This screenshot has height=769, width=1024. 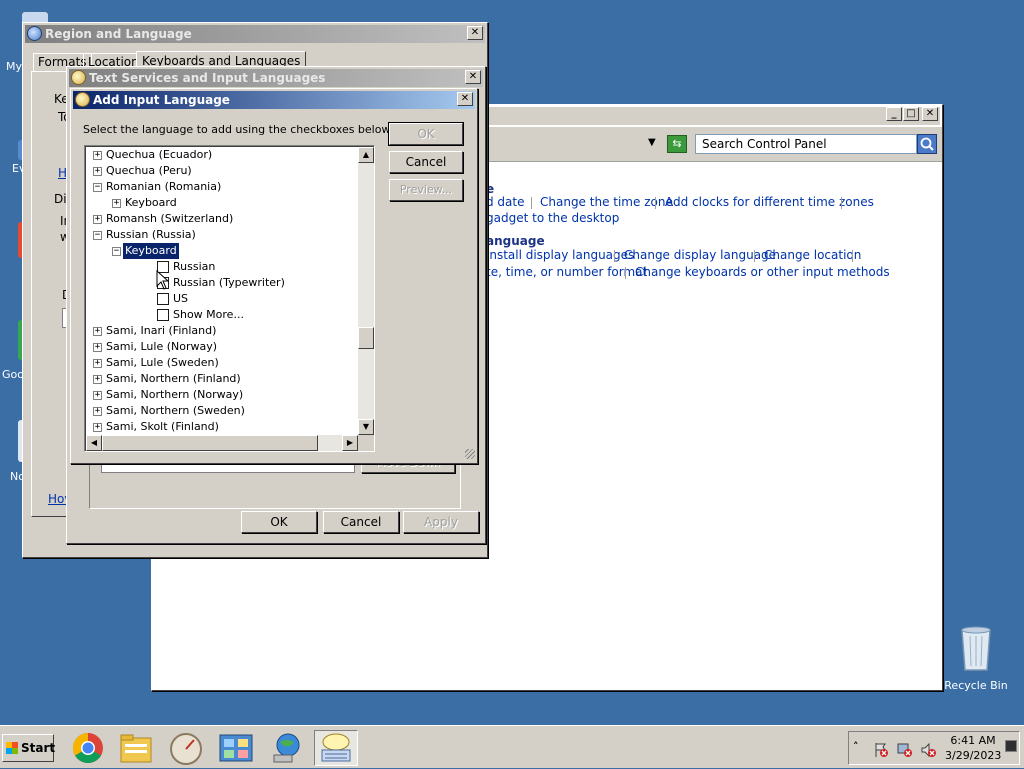 What do you see at coordinates (274, 100) in the screenshot?
I see `add-input-language-titlebar: Add Input Language` at bounding box center [274, 100].